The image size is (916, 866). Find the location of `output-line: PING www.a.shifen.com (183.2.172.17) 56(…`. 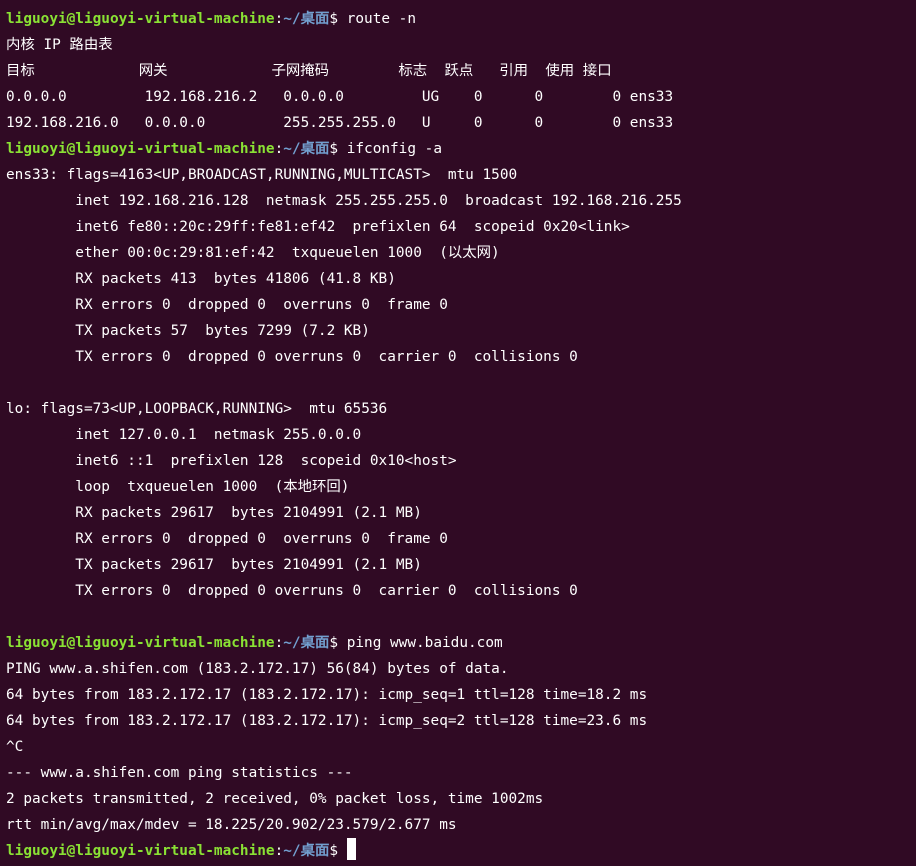

output-line: PING www.a.shifen.com (183.2.172.17) 56(… is located at coordinates (257, 669).